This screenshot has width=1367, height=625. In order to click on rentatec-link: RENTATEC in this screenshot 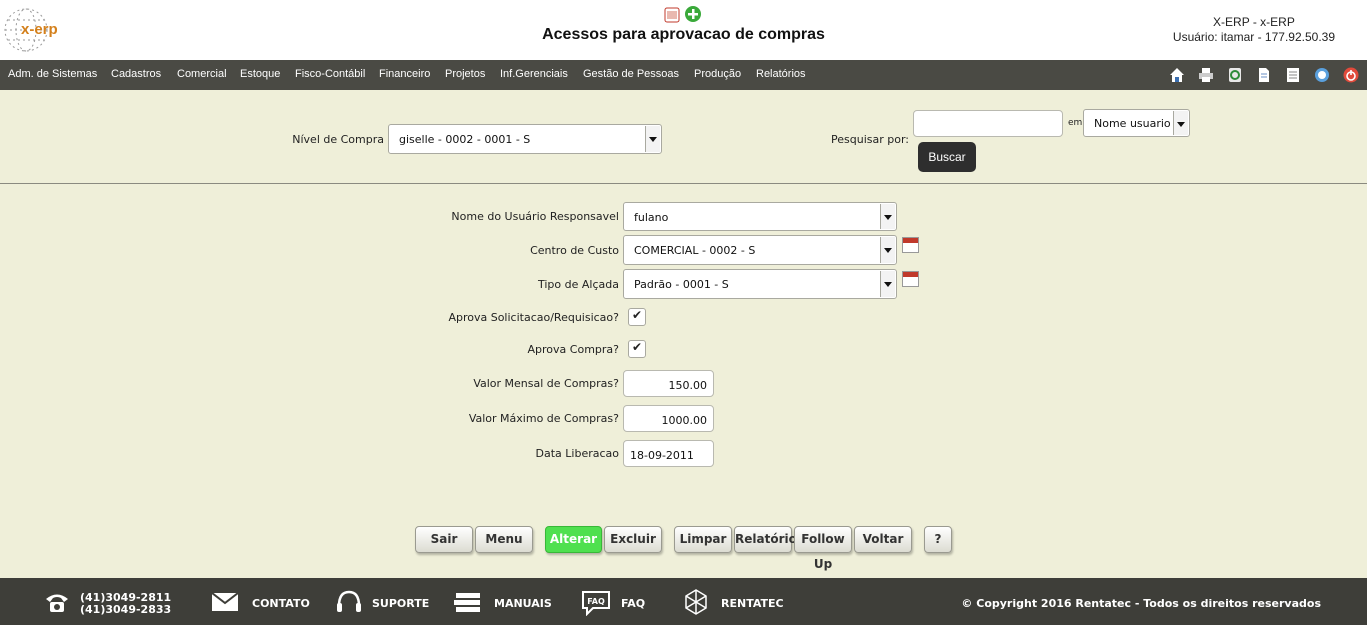, I will do `click(752, 603)`.